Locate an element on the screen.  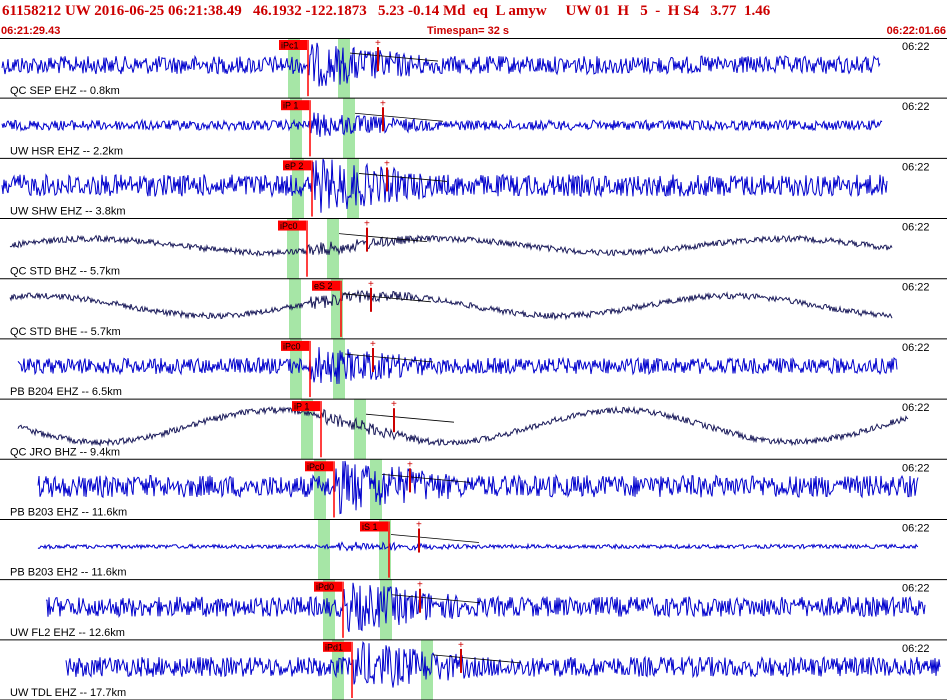
station-label: UW HSR EHZ -- 2.2km is located at coordinates (66, 151).